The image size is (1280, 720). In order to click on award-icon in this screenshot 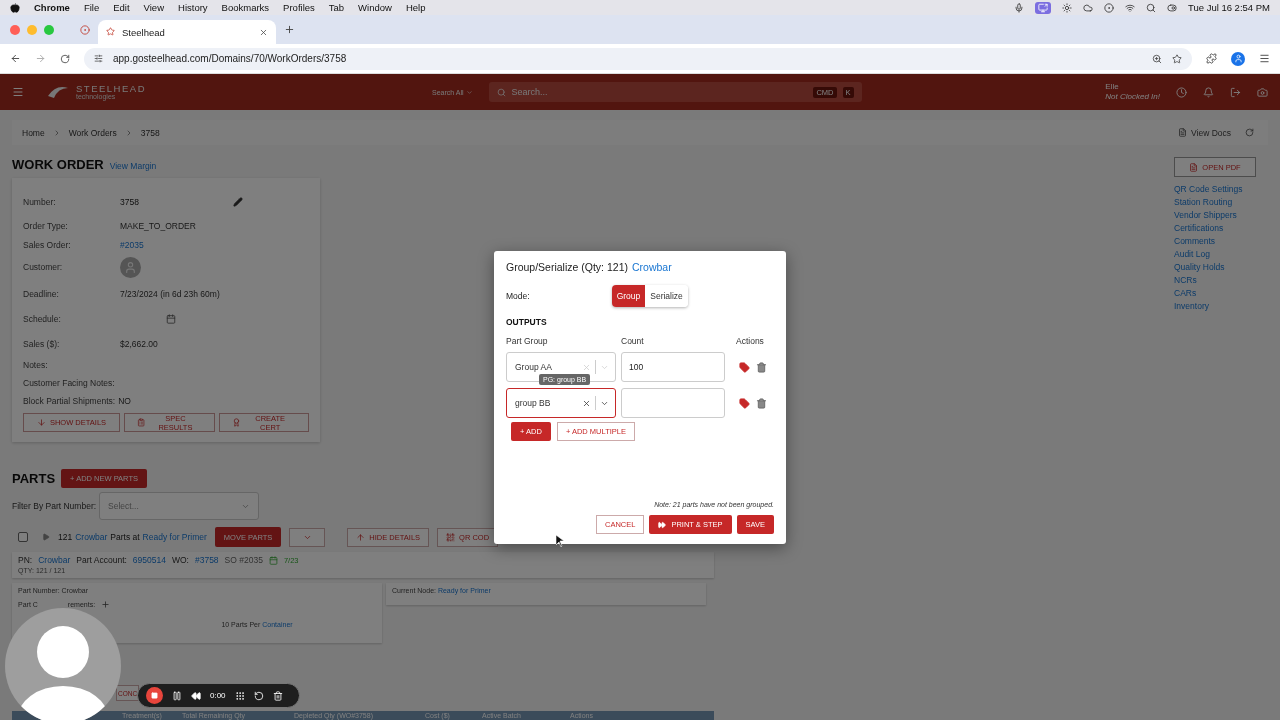, I will do `click(236, 422)`.